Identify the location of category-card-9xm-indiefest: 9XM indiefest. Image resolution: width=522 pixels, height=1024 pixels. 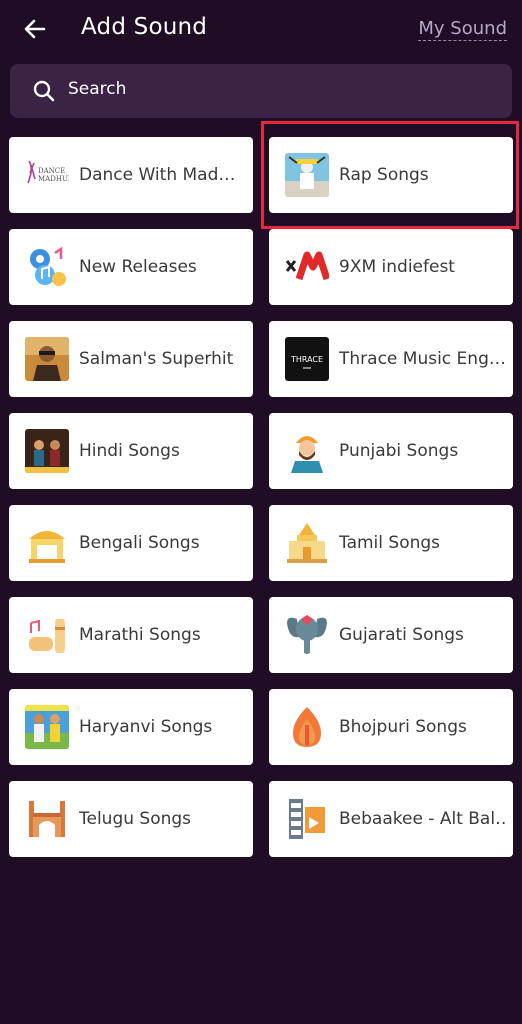
(391, 267).